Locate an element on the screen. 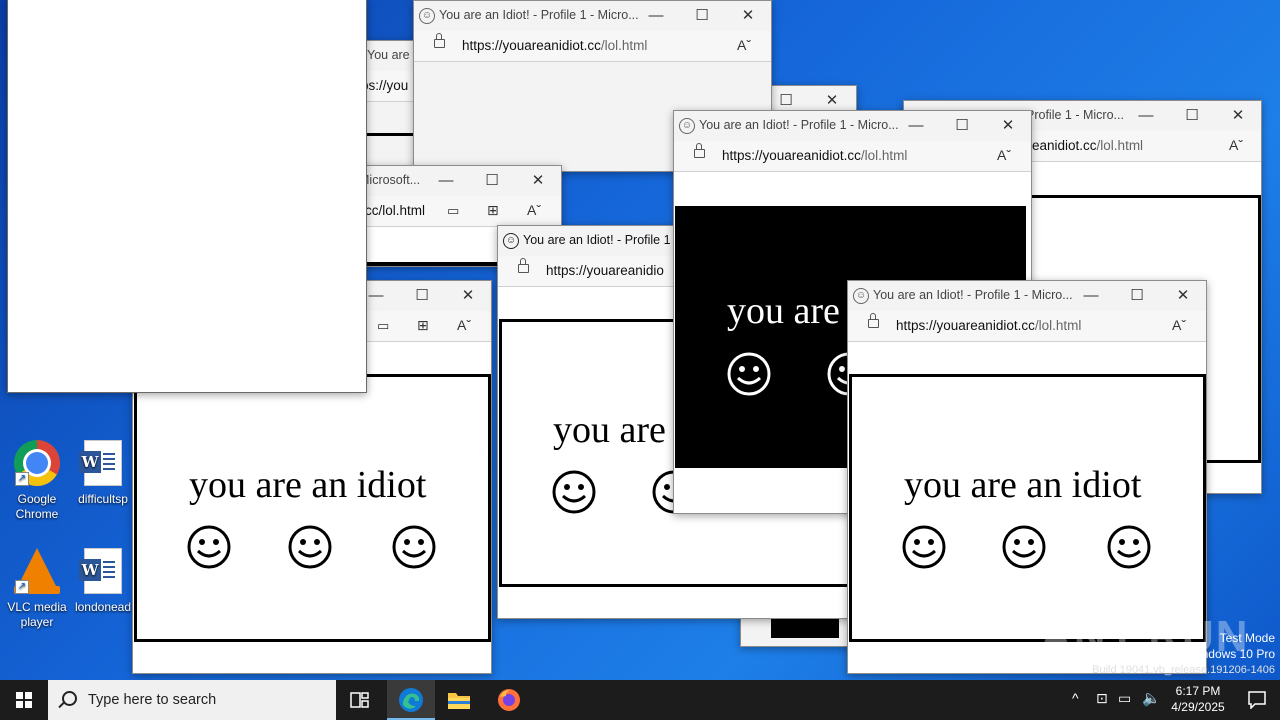 Image resolution: width=1280 pixels, height=720 pixels. notification-icon is located at coordinates (1257, 700).